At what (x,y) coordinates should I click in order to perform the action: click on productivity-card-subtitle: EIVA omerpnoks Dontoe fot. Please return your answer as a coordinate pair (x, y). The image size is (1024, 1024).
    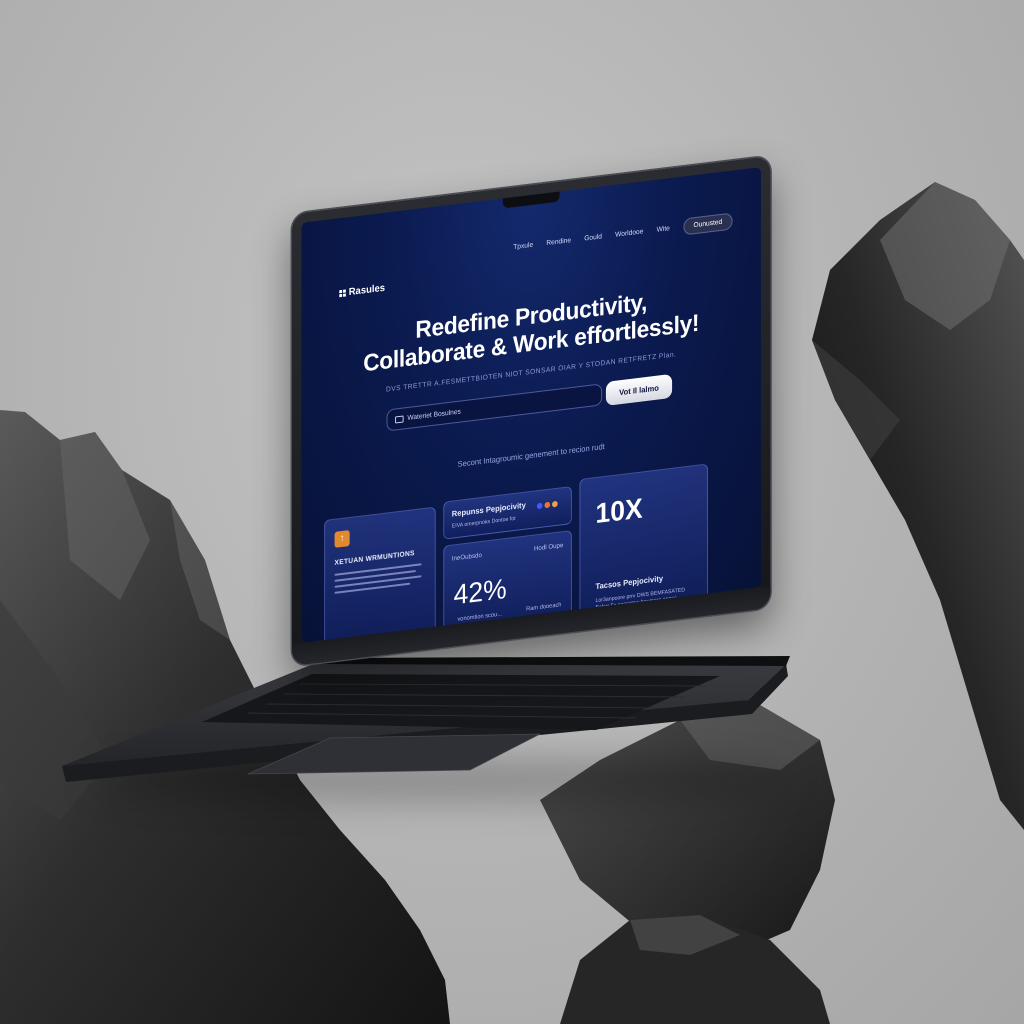
    Looking at the image, I should click on (483, 522).